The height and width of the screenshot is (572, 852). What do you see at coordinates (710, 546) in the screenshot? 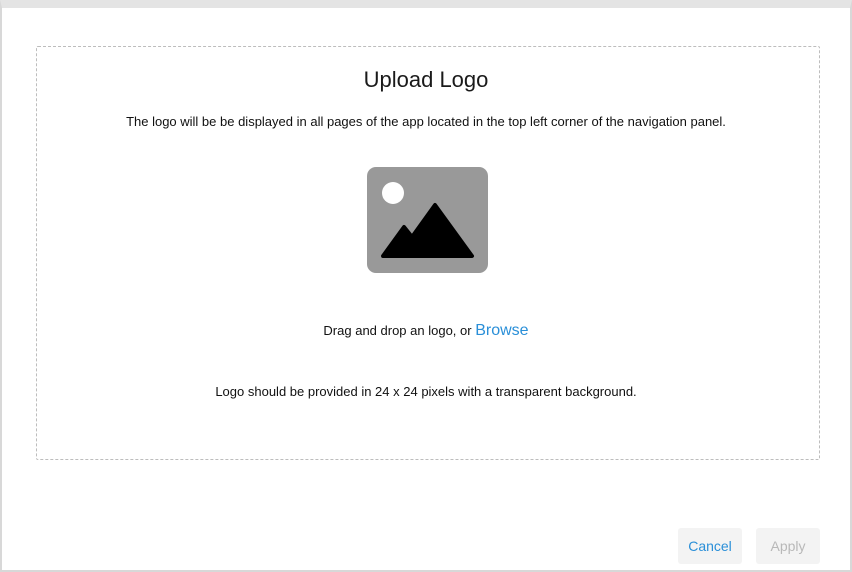
I see `cancel-button: Cancel` at bounding box center [710, 546].